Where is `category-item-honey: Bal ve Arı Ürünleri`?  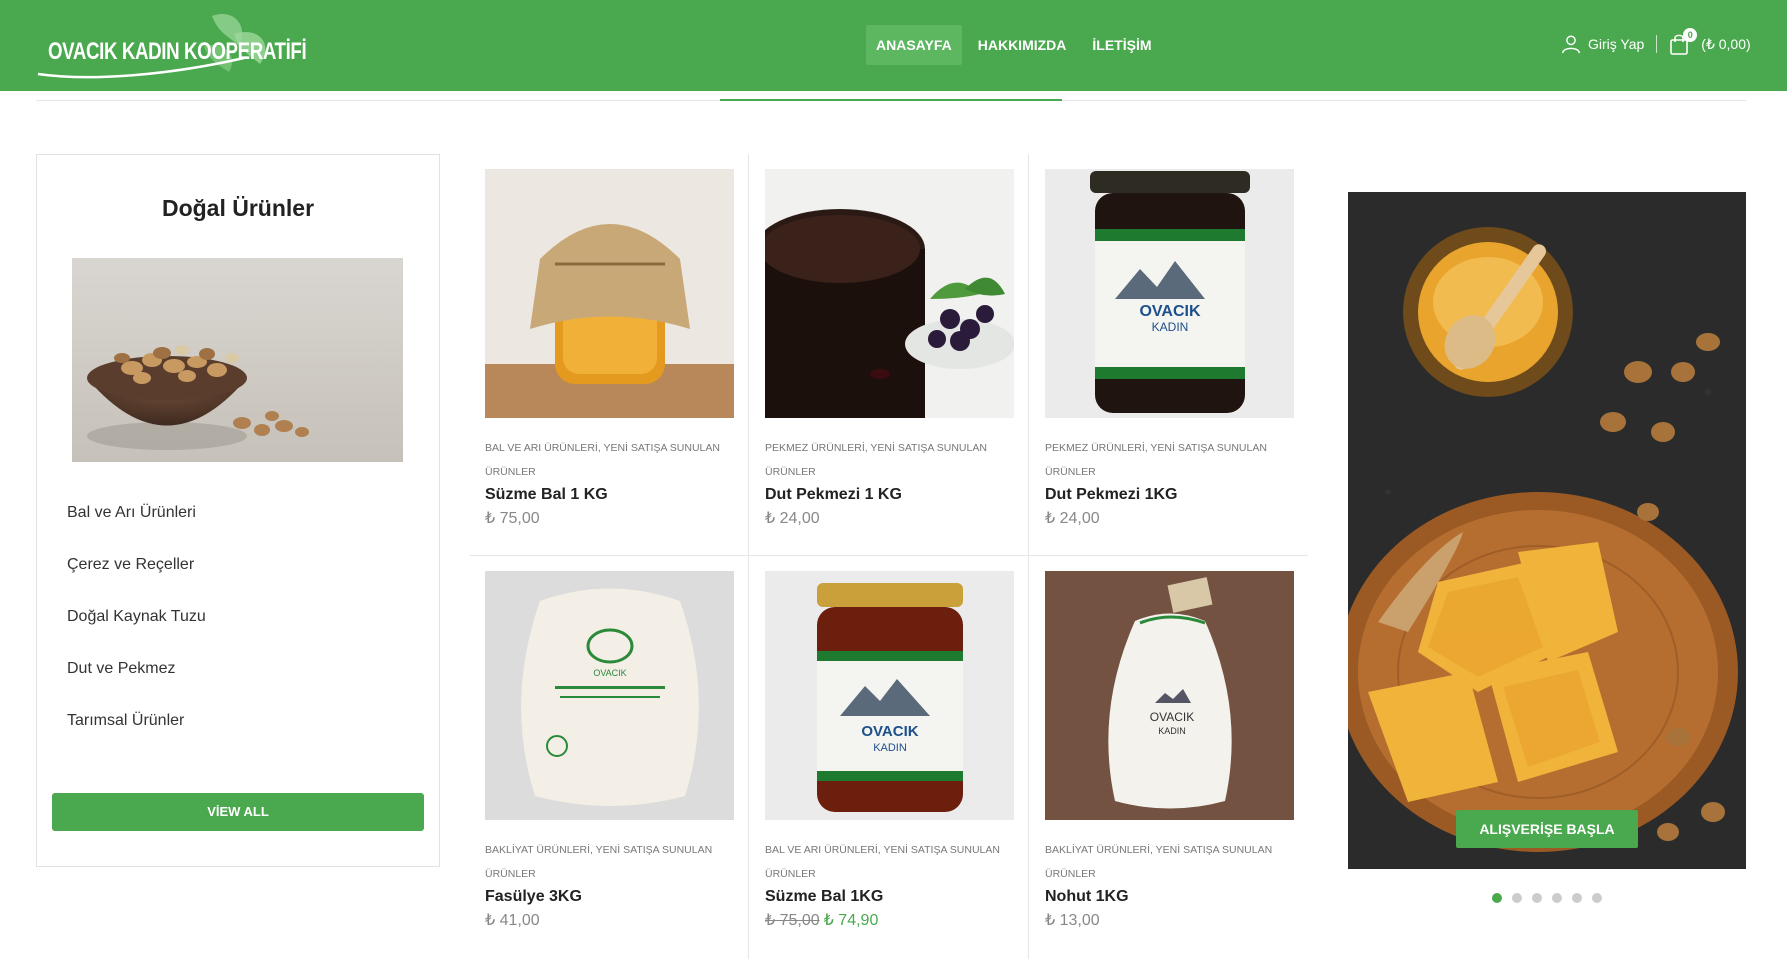
category-item-honey: Bal ve Arı Ürünleri is located at coordinates (136, 529).